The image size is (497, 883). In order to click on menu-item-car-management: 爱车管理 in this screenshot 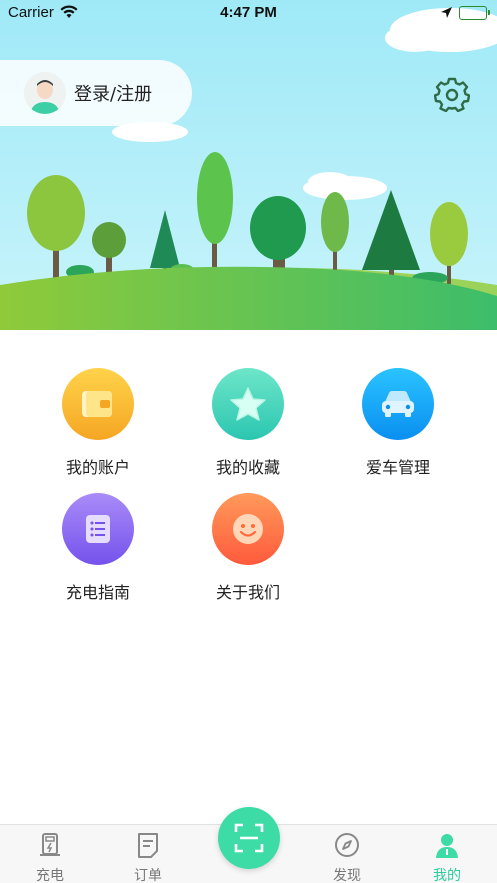, I will do `click(398, 423)`.